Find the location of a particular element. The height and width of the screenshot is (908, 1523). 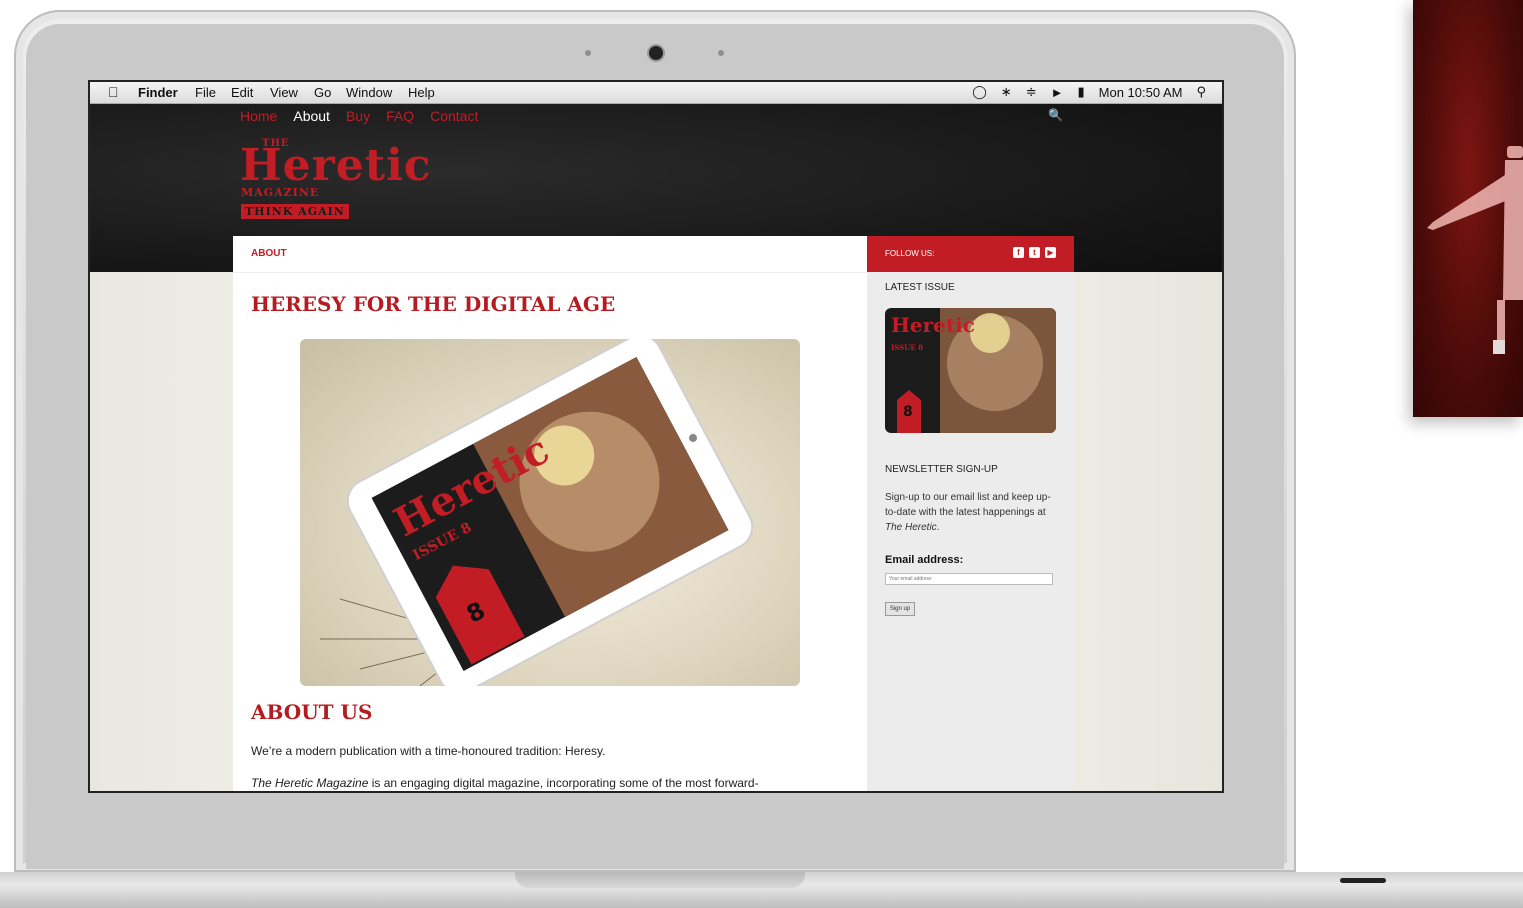

menu-window: Window is located at coordinates (369, 92).